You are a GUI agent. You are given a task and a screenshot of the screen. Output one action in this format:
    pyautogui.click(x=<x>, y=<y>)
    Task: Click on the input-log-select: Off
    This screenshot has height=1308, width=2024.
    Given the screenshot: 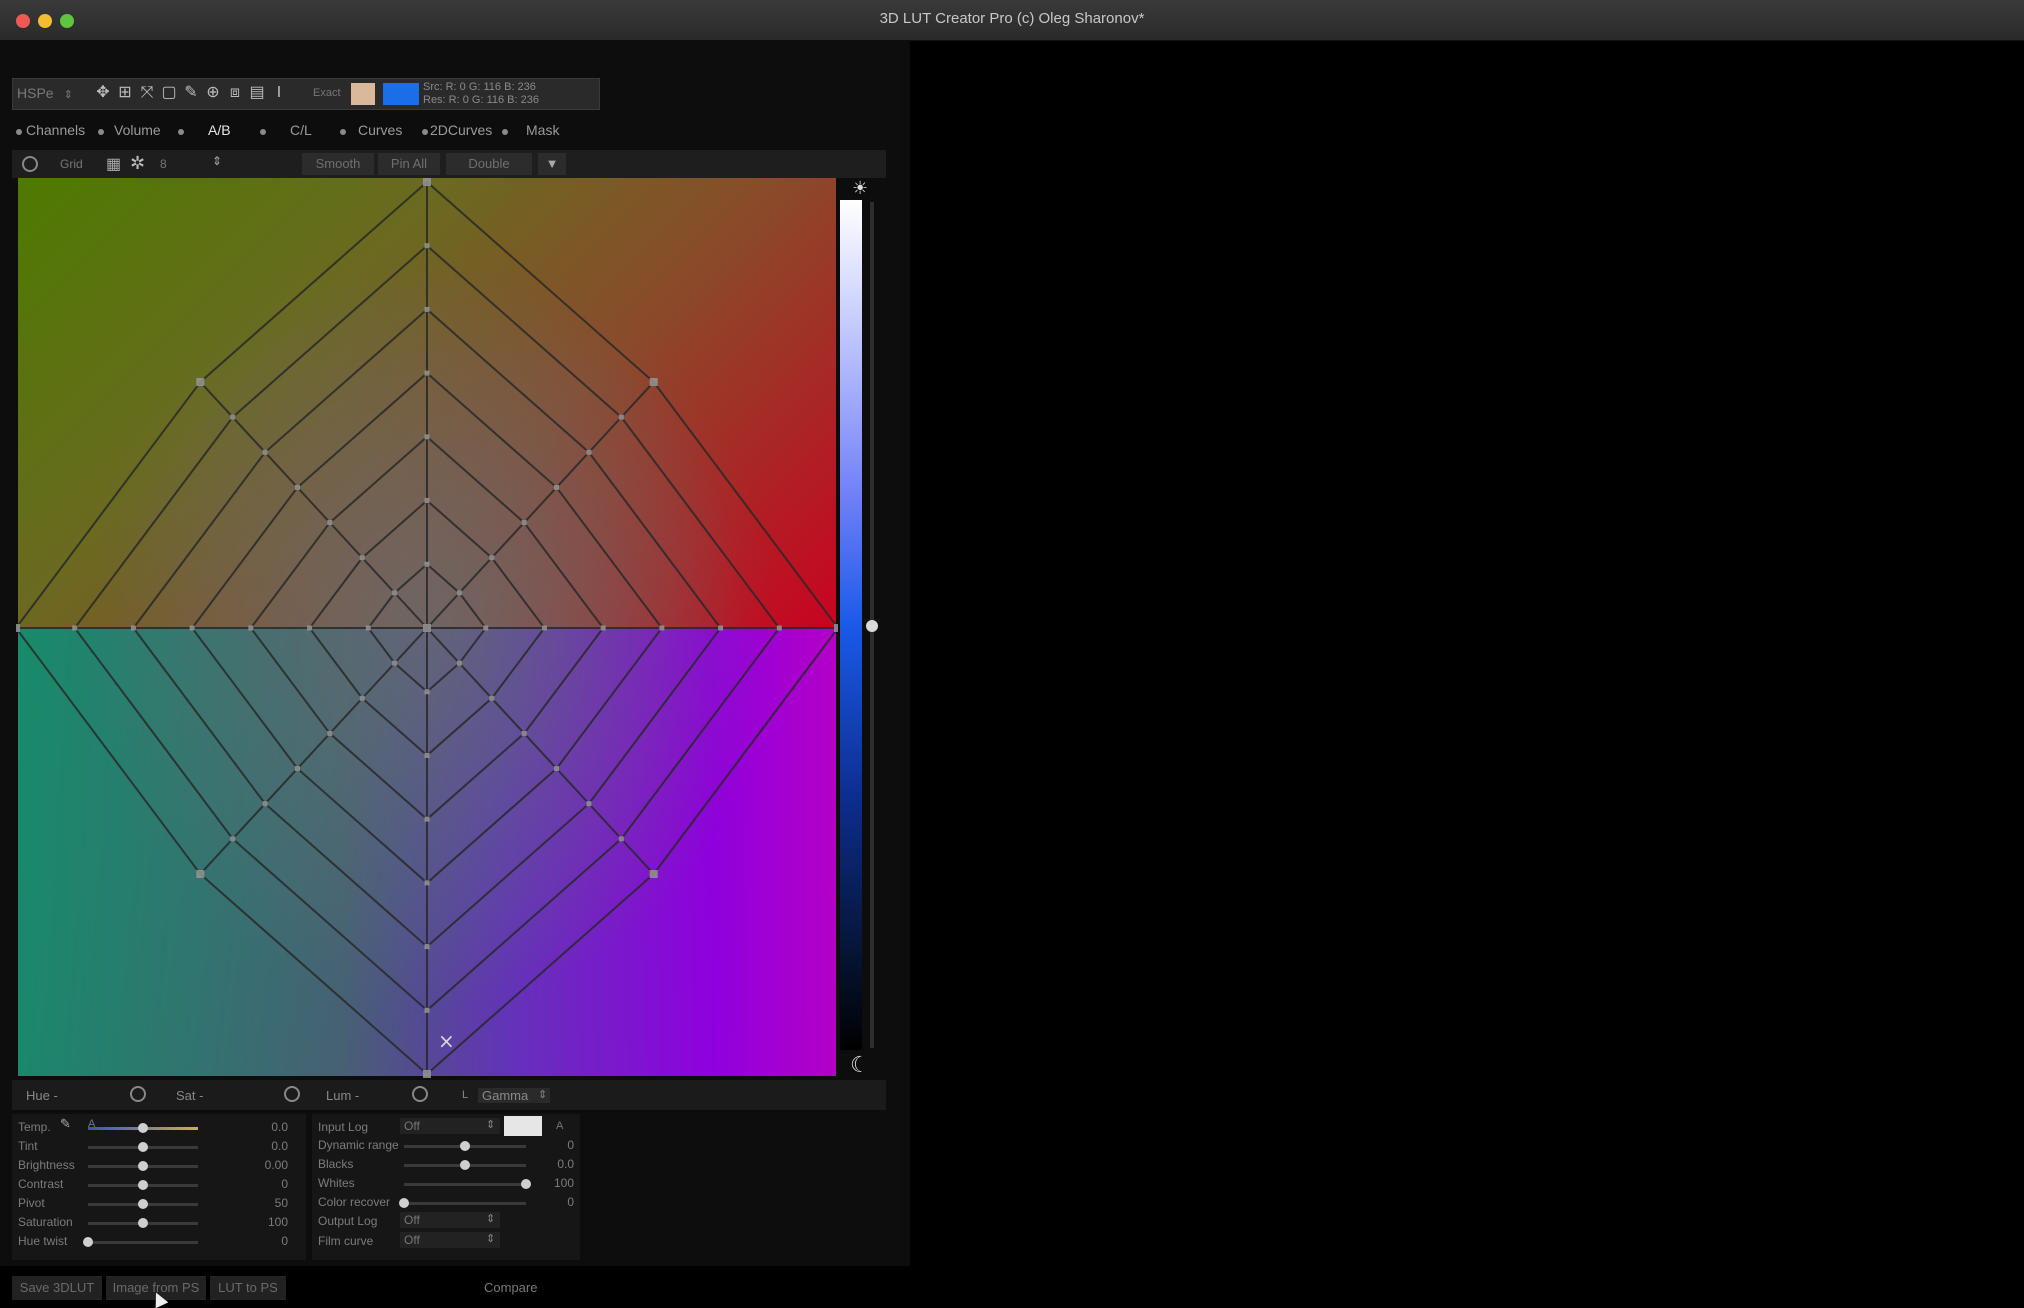 What is the action you would take?
    pyautogui.click(x=450, y=1126)
    